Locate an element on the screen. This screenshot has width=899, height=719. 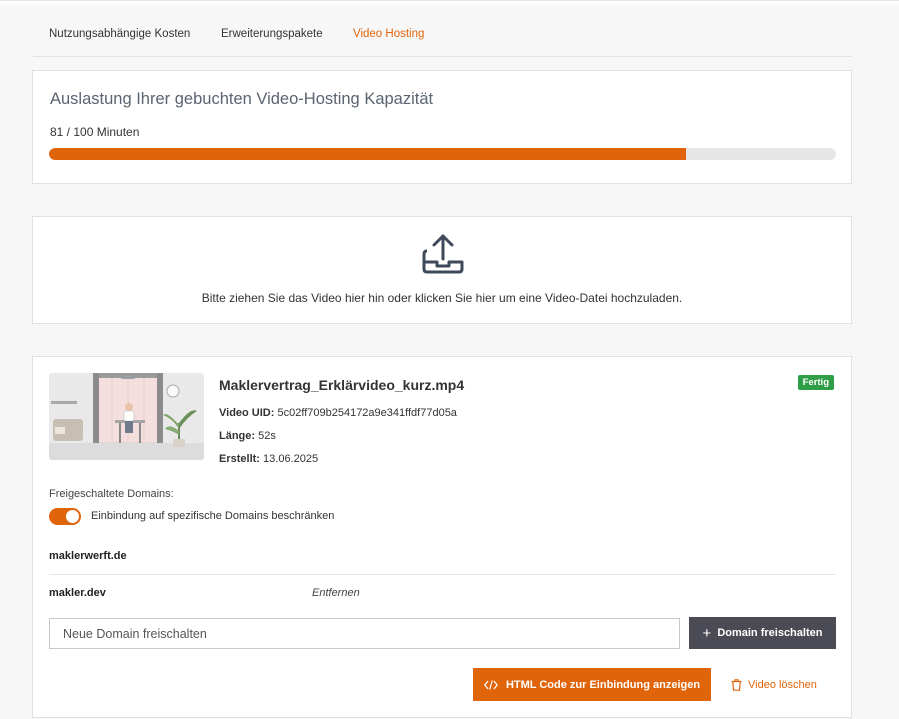
tab-nutzungsabhaengige-kosten: Nutzungsabhängige Kosten is located at coordinates (119, 34).